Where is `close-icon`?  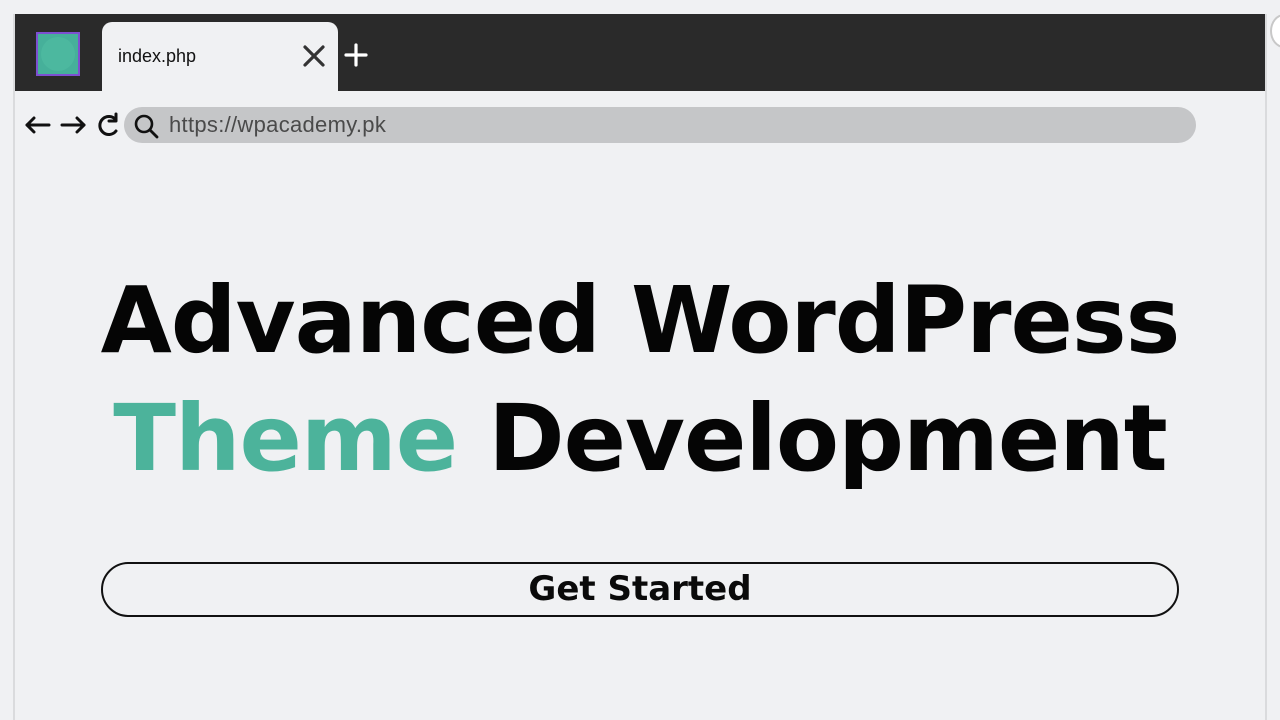 close-icon is located at coordinates (314, 56).